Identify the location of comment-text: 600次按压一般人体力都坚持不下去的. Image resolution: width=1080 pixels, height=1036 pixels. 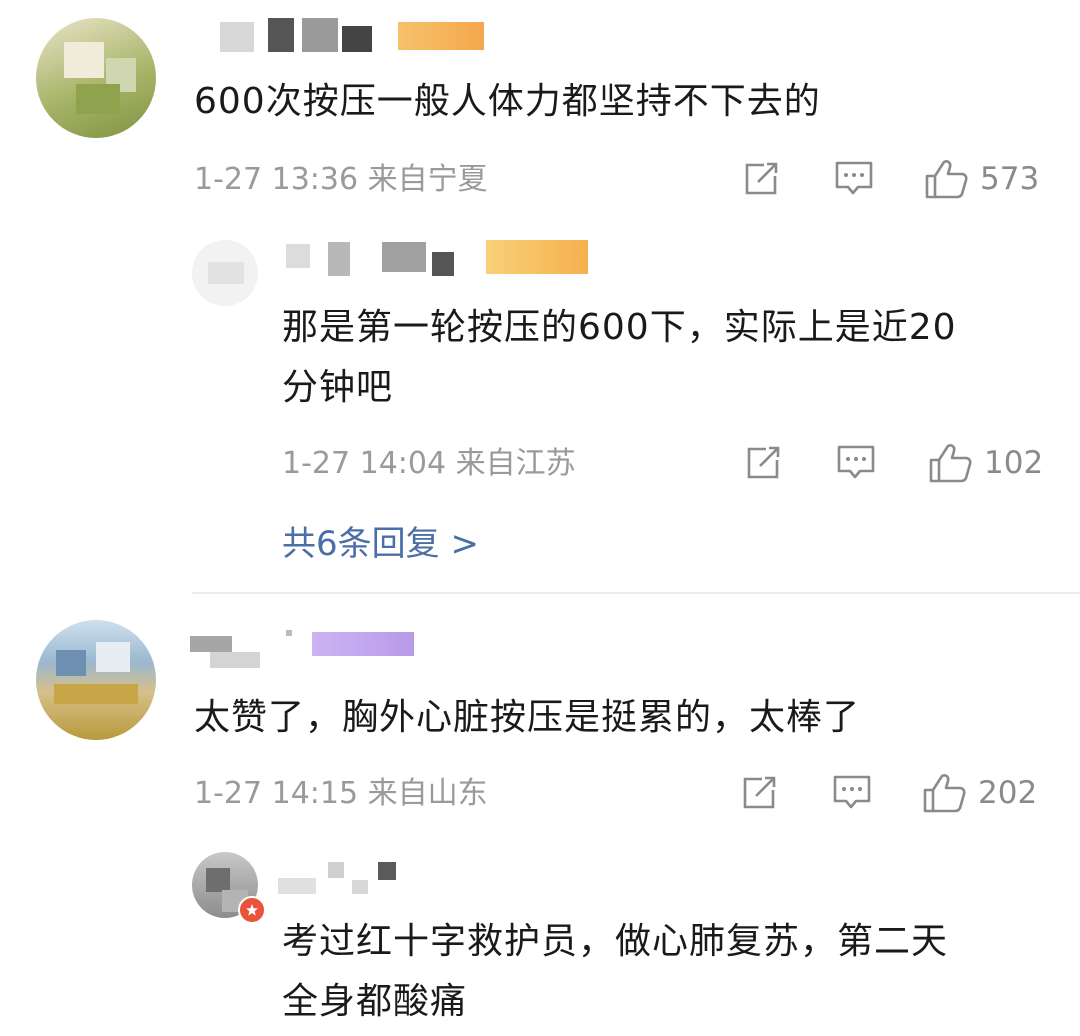
(507, 101).